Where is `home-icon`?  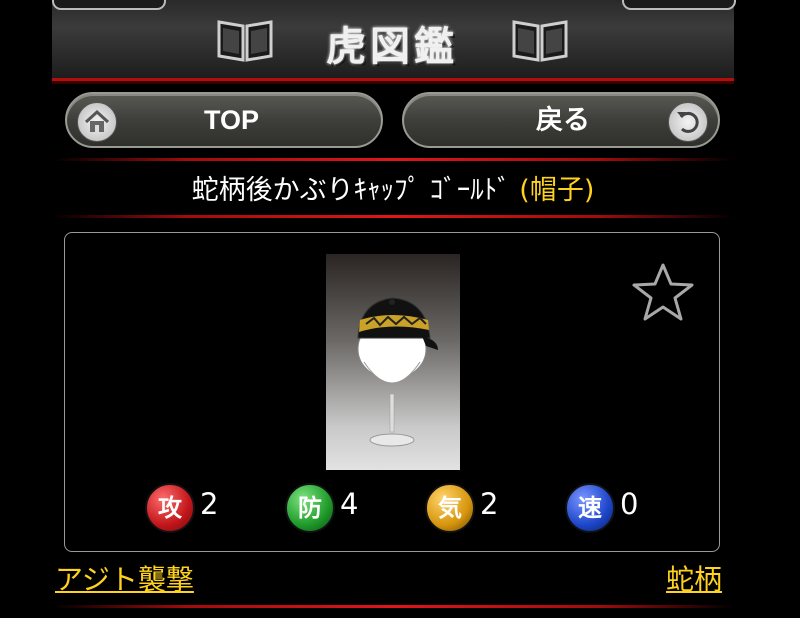 home-icon is located at coordinates (97, 122).